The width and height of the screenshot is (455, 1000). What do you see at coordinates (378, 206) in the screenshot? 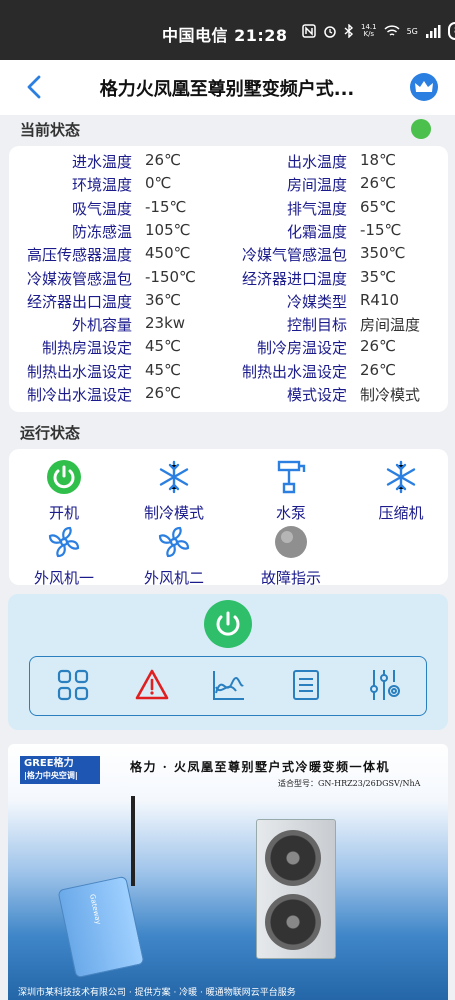
I see `status-value: 65℃` at bounding box center [378, 206].